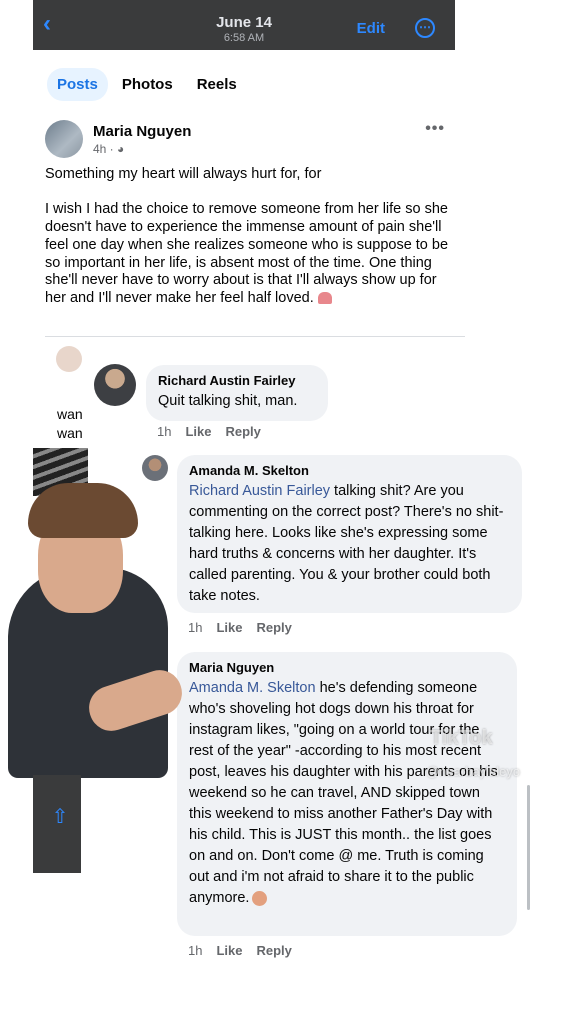 The width and height of the screenshot is (576, 1024). Describe the element at coordinates (77, 84) in the screenshot. I see `tab-posts: Posts` at that location.